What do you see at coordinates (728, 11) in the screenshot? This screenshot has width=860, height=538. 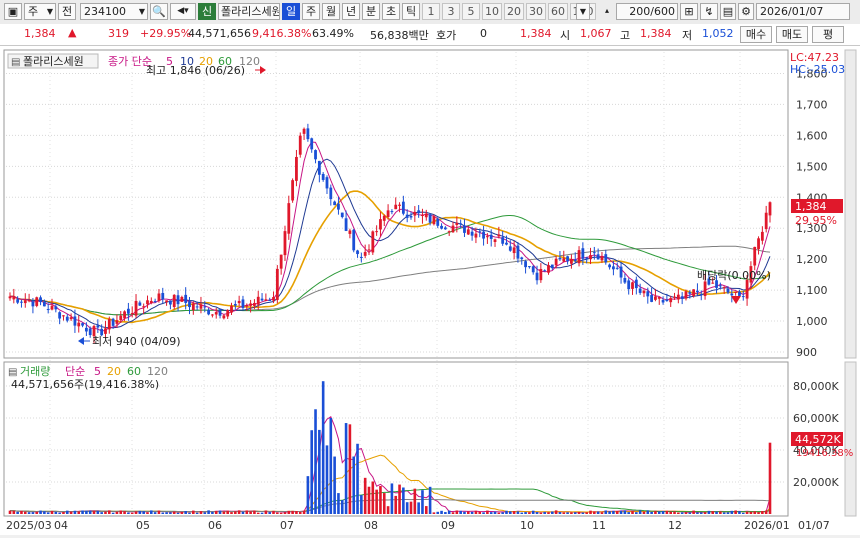 I see `save-icon: ▤` at bounding box center [728, 11].